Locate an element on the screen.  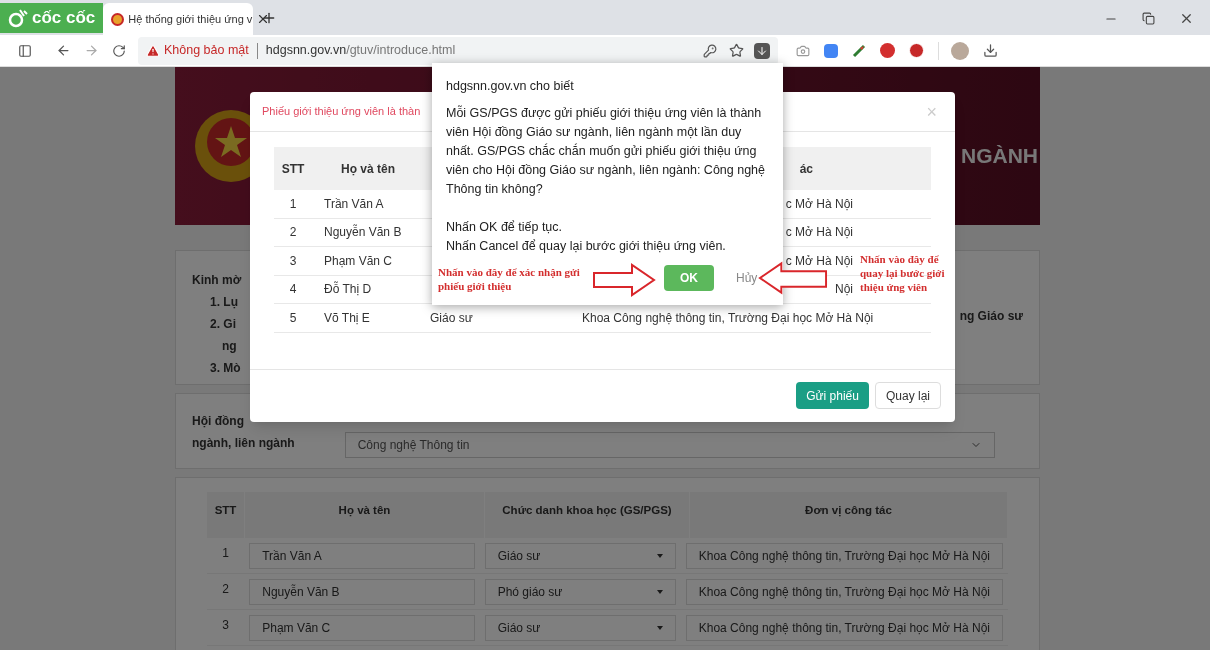
column-header: Chức danh khoa học (GS/PGS) is located at coordinates (587, 515).